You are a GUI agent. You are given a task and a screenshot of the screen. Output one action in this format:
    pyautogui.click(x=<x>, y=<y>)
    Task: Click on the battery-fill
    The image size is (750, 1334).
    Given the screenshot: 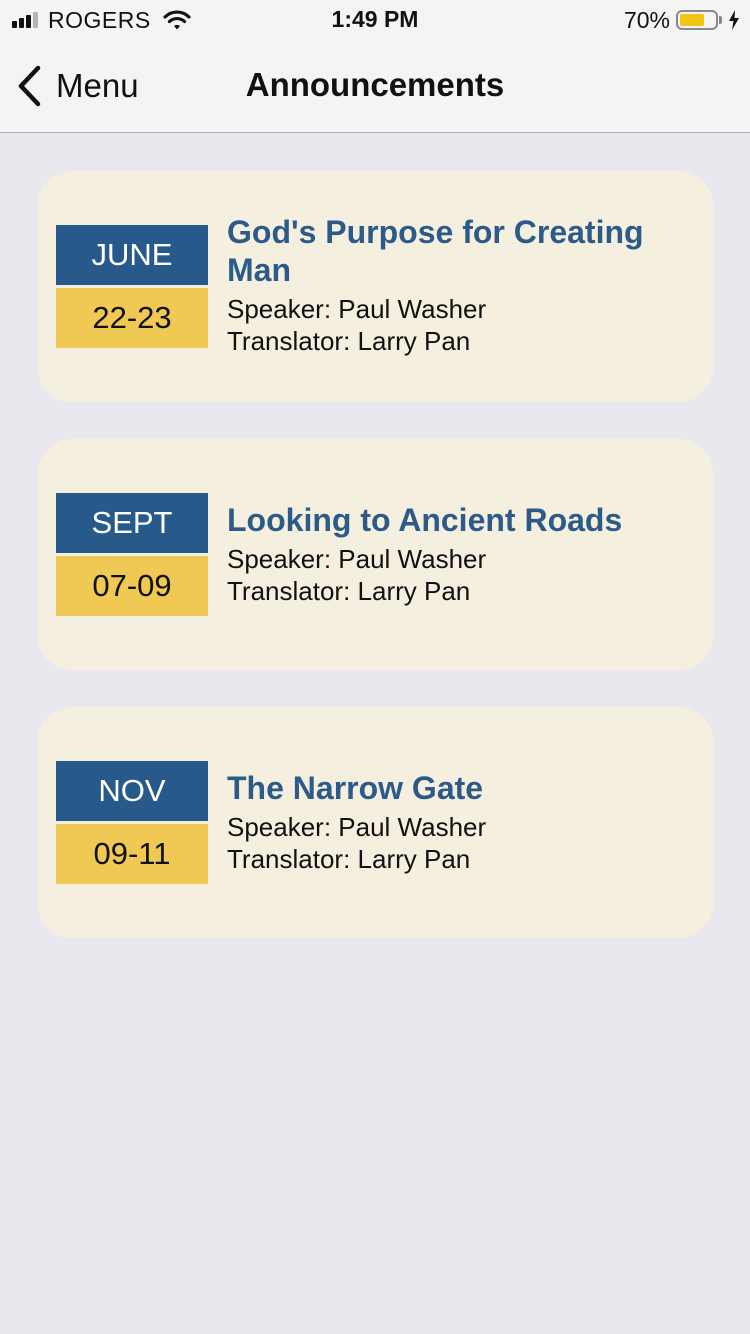 What is the action you would take?
    pyautogui.click(x=692, y=20)
    